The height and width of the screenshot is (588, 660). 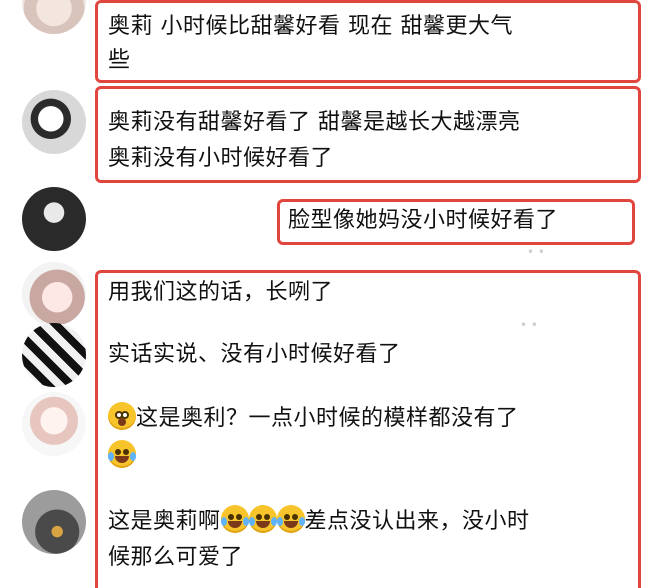 I want to click on comment-text: 些, so click(x=119, y=60).